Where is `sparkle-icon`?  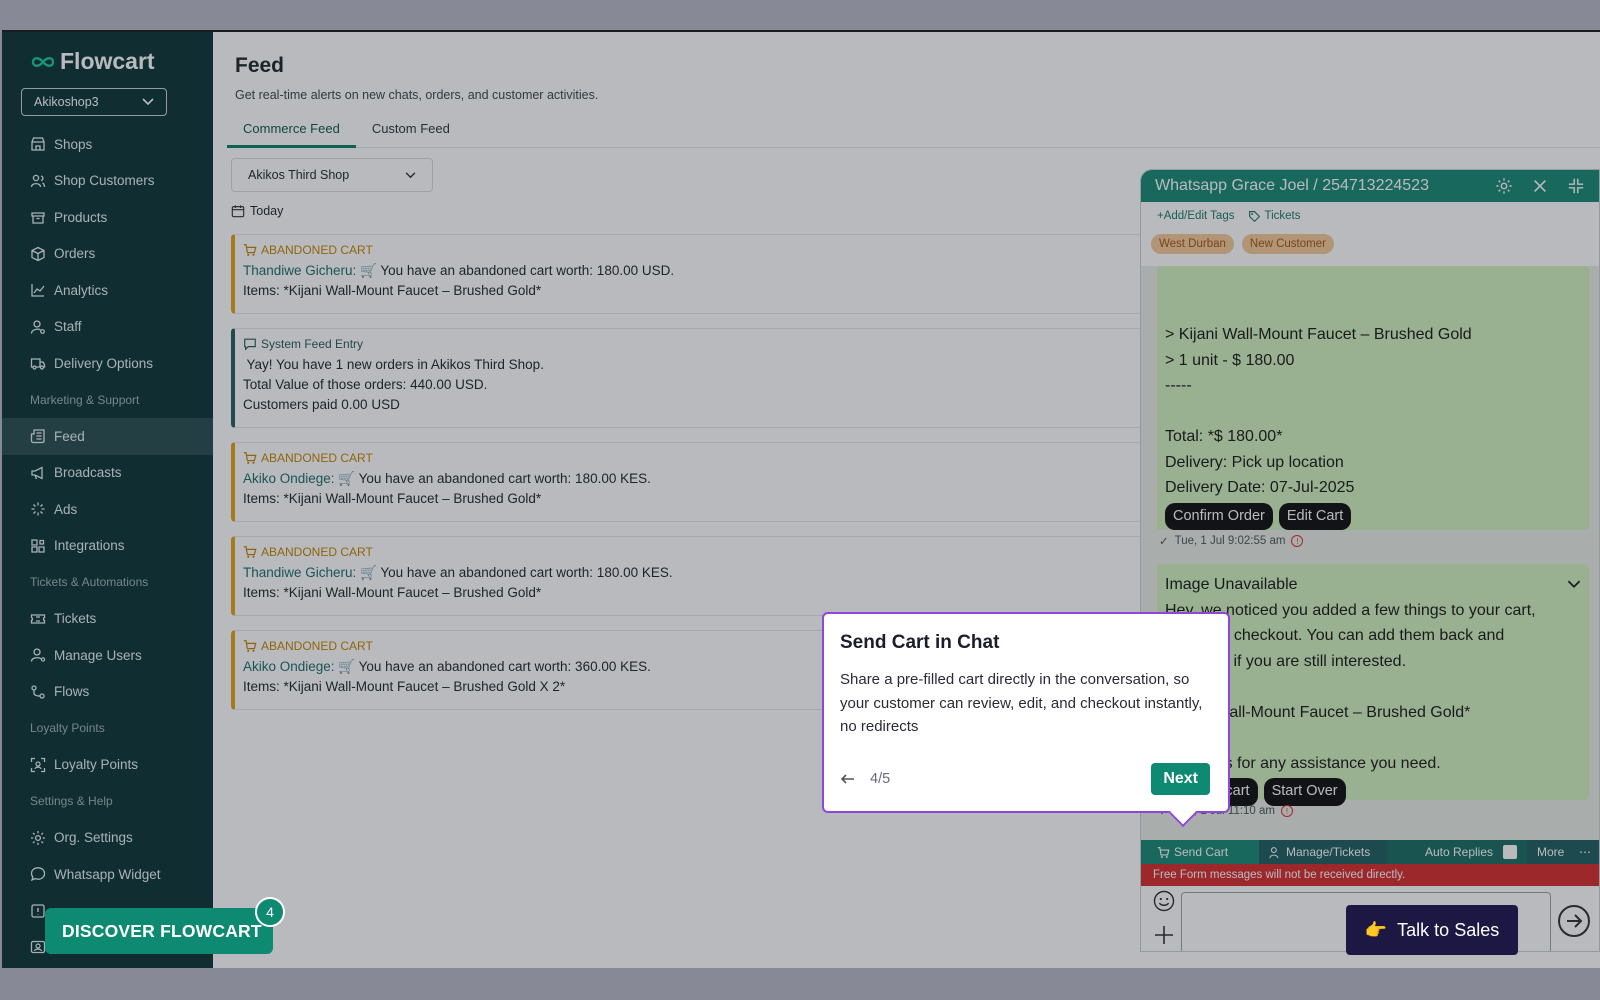
sparkle-icon is located at coordinates (38, 509).